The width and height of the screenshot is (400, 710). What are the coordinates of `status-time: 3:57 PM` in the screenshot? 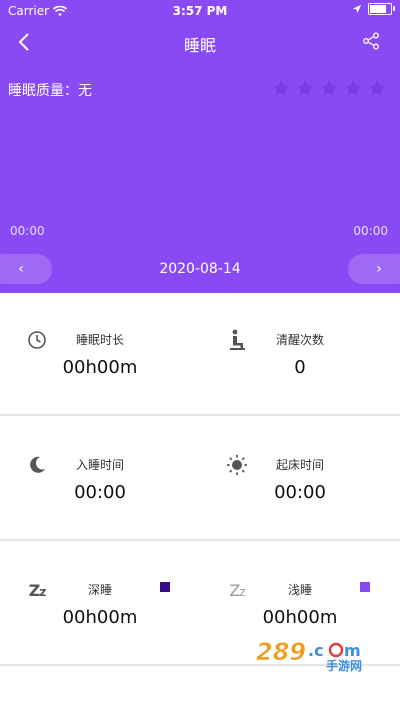 It's located at (200, 11).